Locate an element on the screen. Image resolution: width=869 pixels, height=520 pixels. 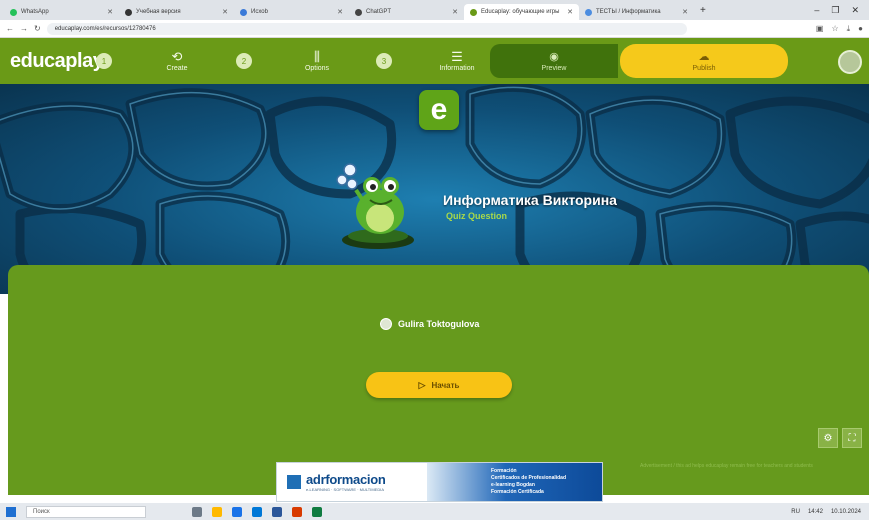
eye-icon: ◉ is located at coordinates (554, 57).